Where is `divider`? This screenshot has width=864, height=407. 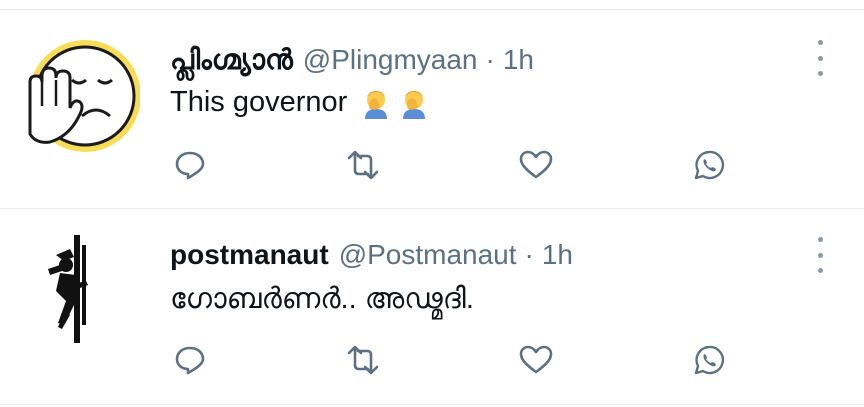
divider is located at coordinates (432, 404).